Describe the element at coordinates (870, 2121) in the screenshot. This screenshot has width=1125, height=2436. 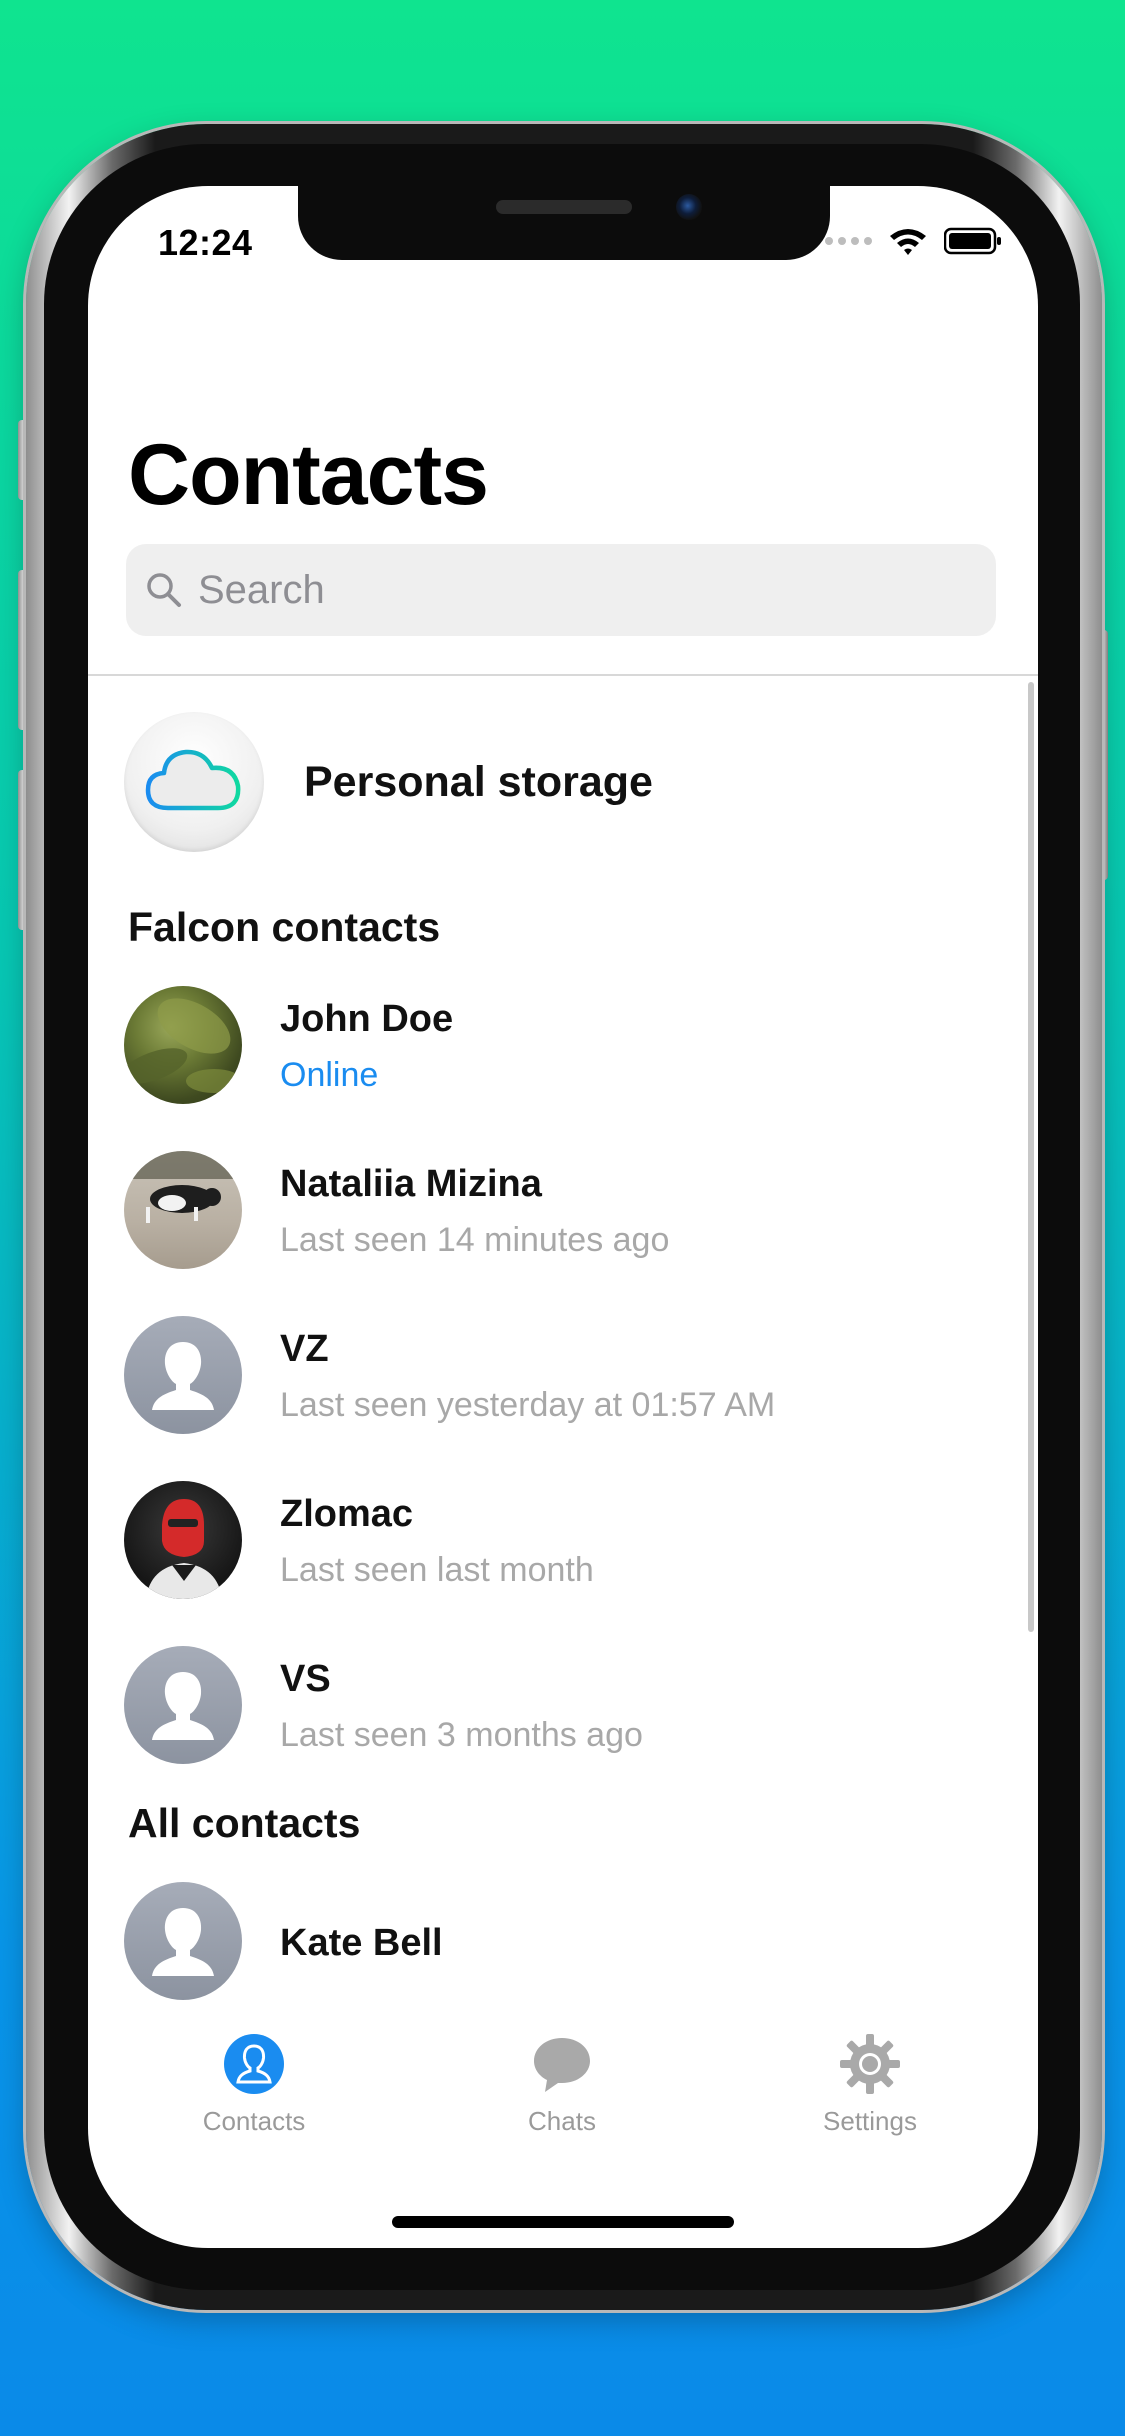
I see `tab-label: Settings` at that location.